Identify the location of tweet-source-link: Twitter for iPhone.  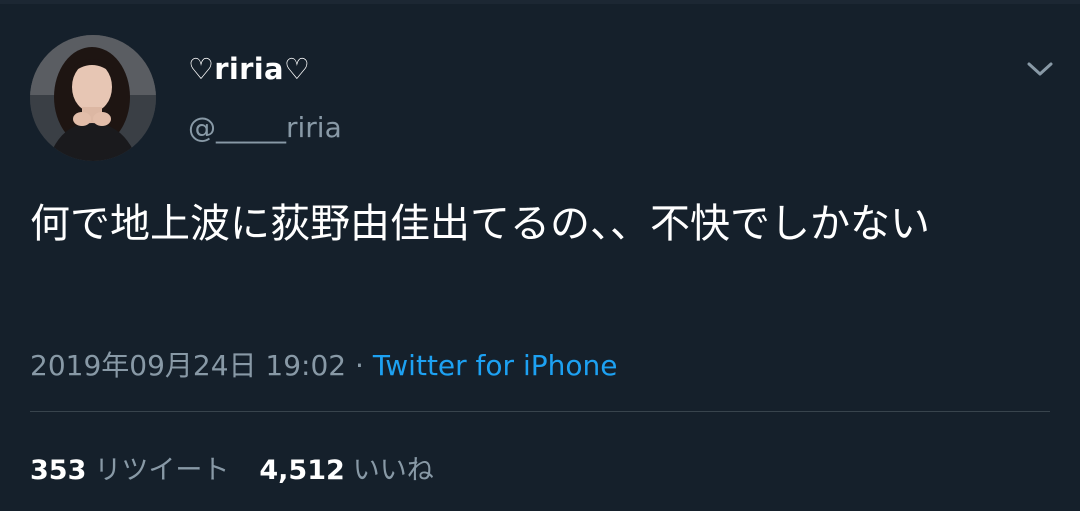
(495, 365).